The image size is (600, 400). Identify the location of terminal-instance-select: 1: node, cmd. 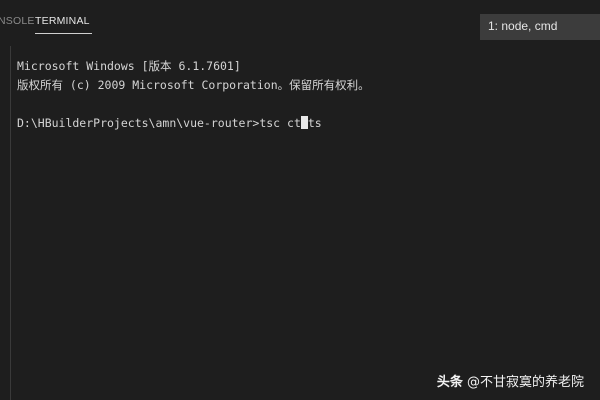
(540, 27).